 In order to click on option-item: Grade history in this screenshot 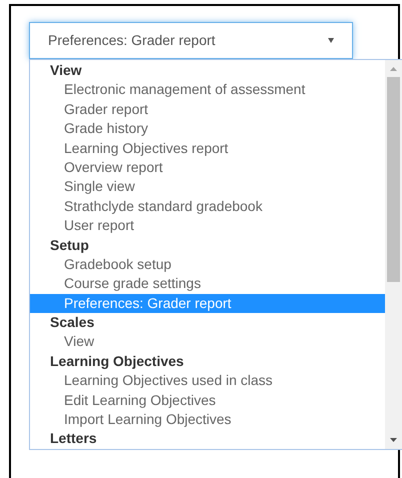, I will do `click(207, 129)`.